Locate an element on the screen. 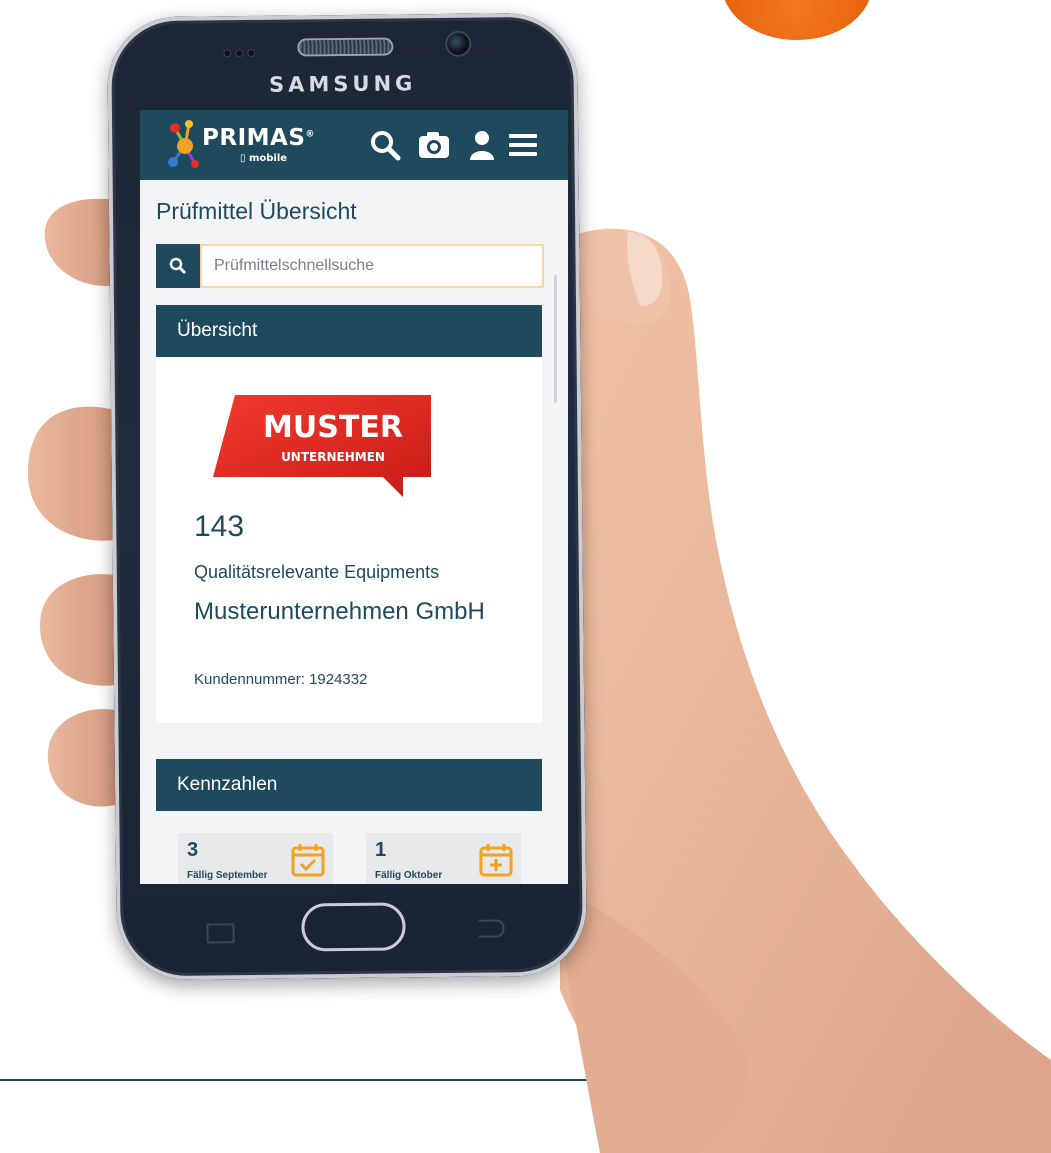 Image resolution: width=1051 pixels, height=1153 pixels. quick-search: Prüfmittelschnellsuche is located at coordinates (350, 266).